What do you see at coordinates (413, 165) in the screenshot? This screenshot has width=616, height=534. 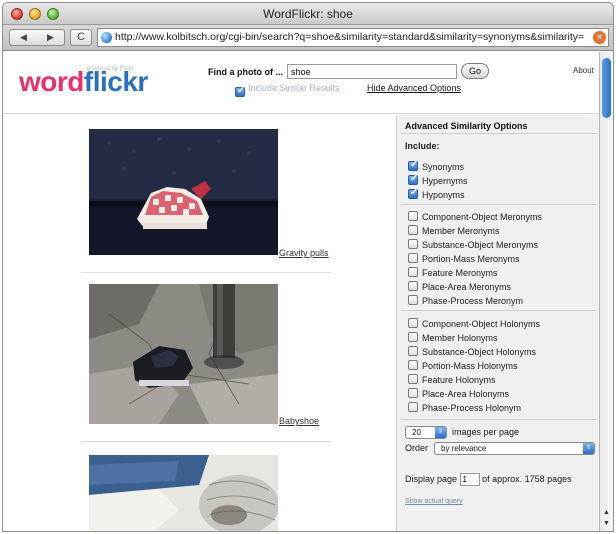 I see `synonyms-checkbox` at bounding box center [413, 165].